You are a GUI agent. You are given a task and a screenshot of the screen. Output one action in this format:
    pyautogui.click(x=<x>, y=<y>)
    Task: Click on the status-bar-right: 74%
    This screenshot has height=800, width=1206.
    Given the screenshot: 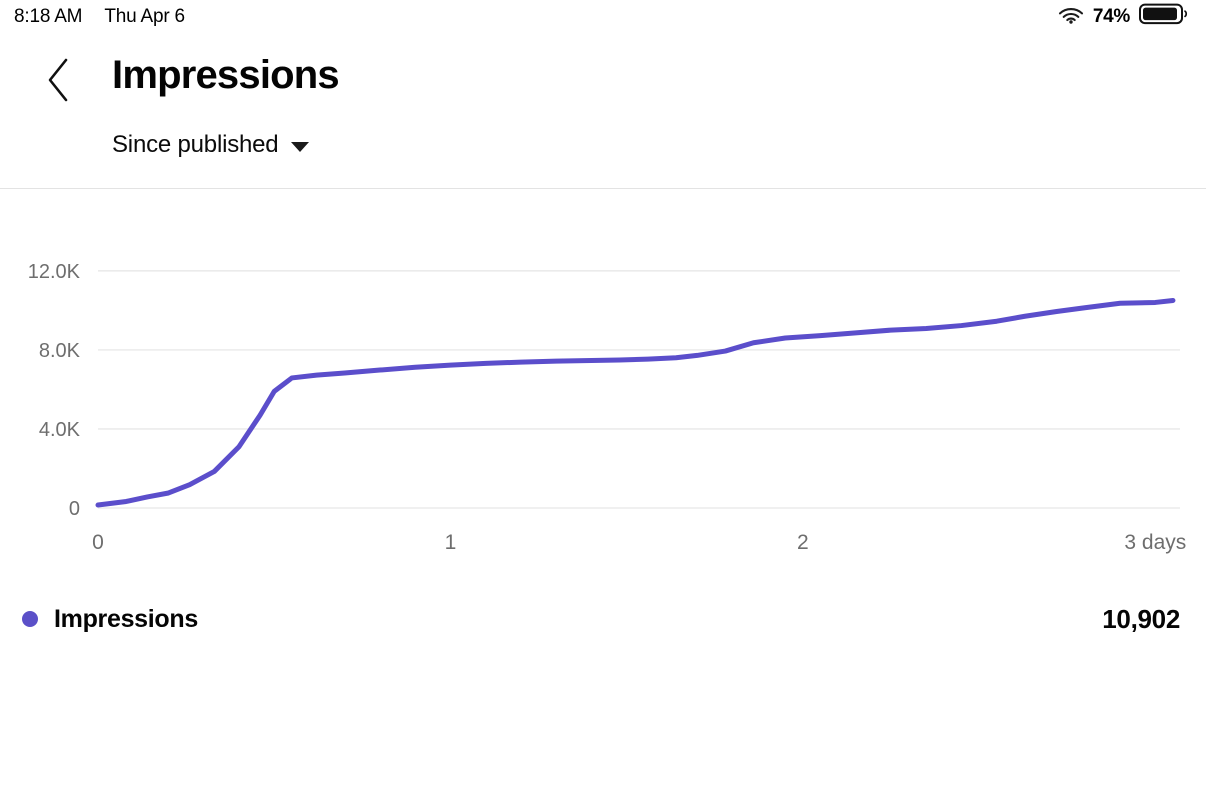 What is the action you would take?
    pyautogui.click(x=1123, y=16)
    